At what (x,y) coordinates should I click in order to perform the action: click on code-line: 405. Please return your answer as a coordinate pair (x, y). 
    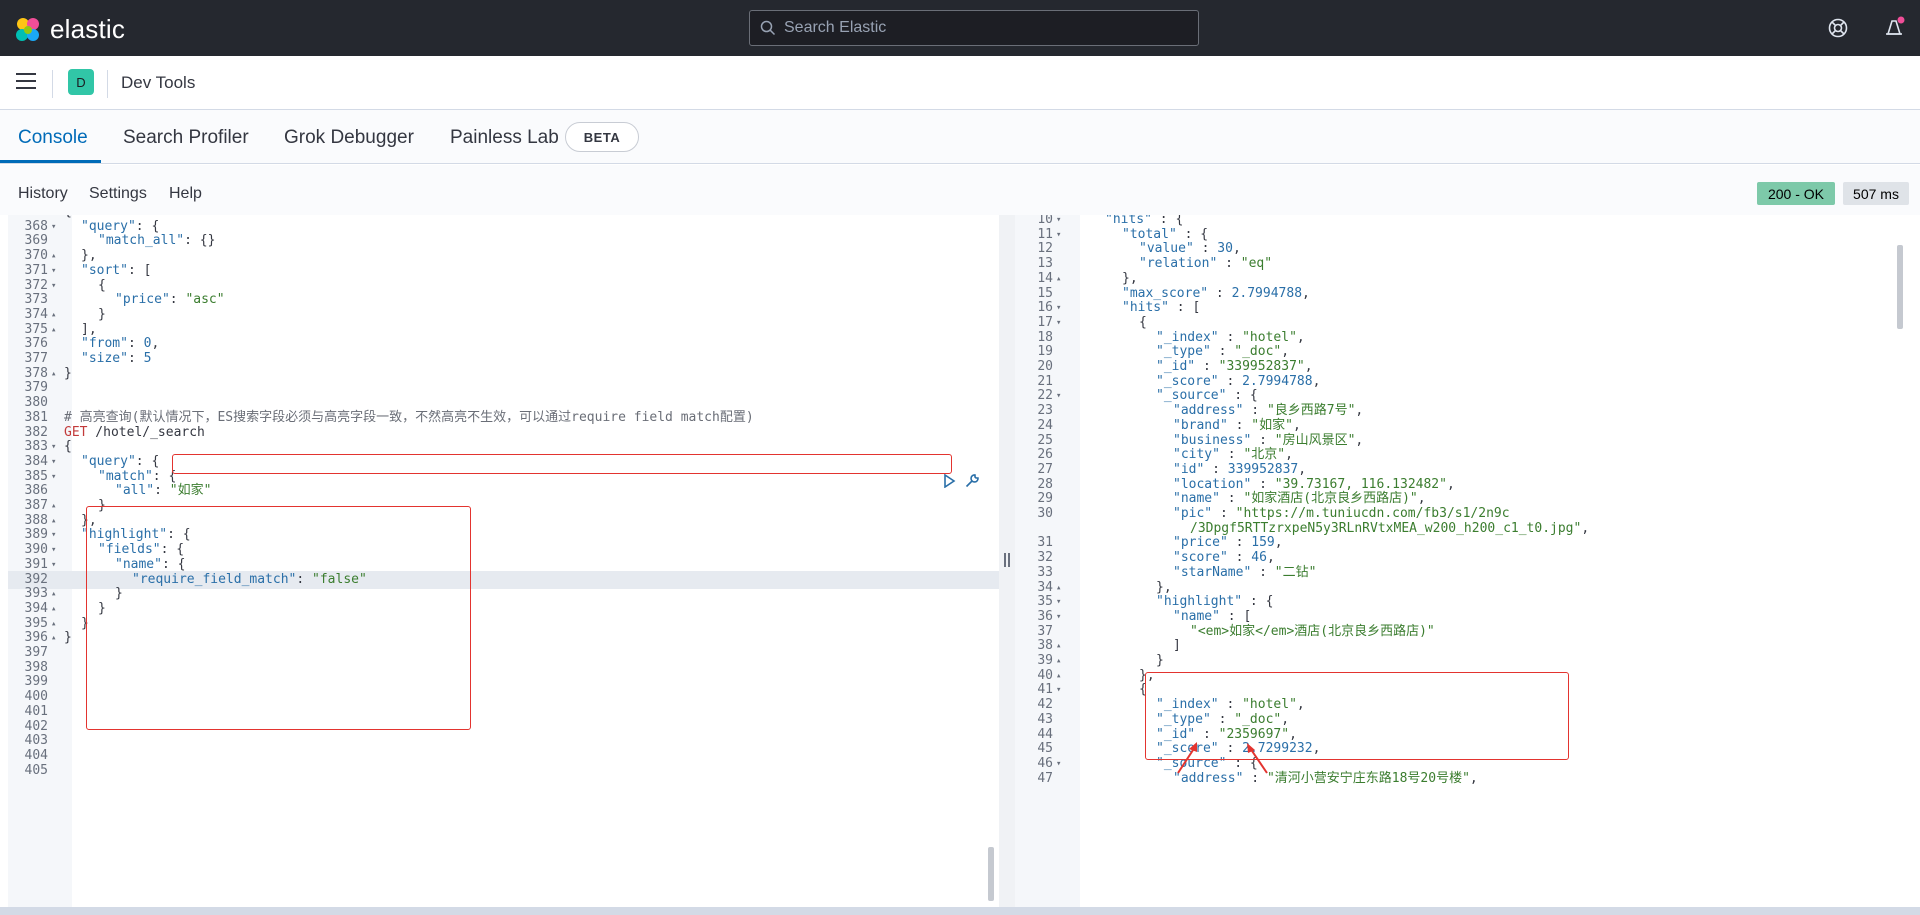
    Looking at the image, I should click on (503, 771).